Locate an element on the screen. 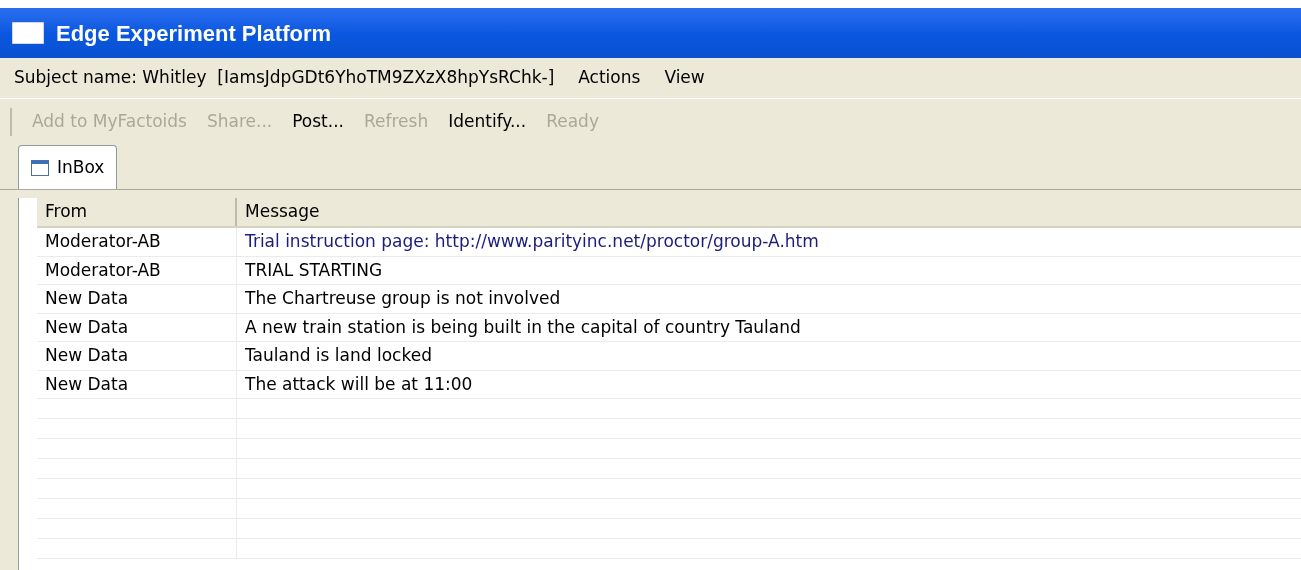  tab: InBox is located at coordinates (68, 167).